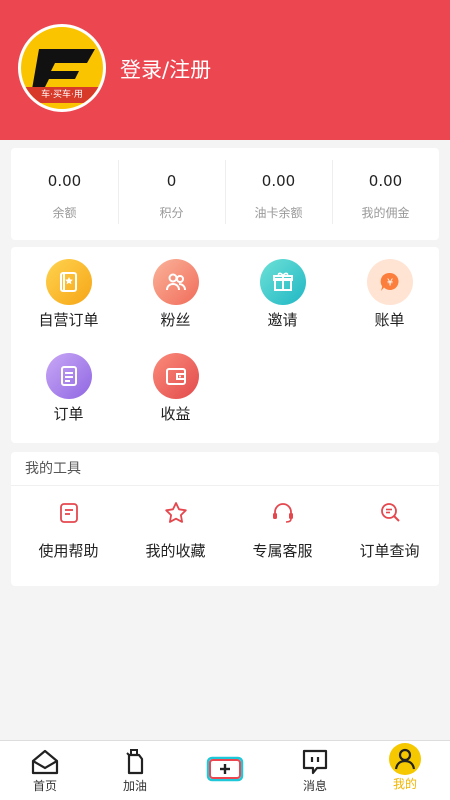 The height and width of the screenshot is (800, 450). Describe the element at coordinates (175, 512) in the screenshot. I see `star-icon` at that location.